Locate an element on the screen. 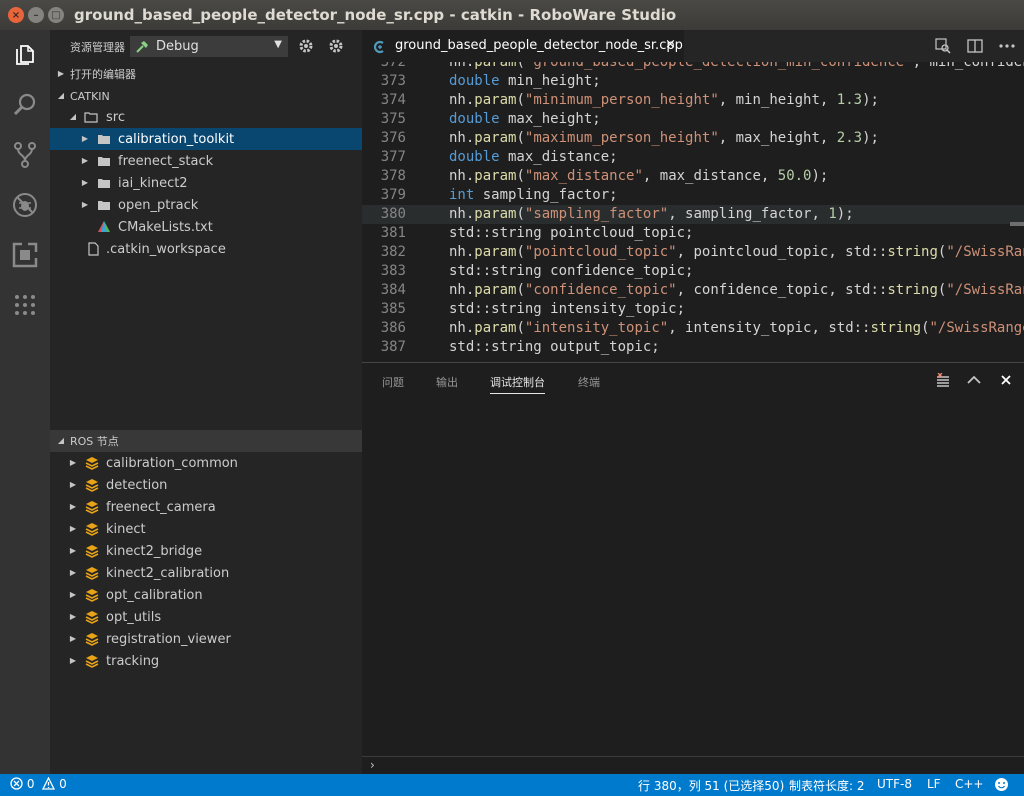  code-line: 375 double max_height; is located at coordinates (693, 119).